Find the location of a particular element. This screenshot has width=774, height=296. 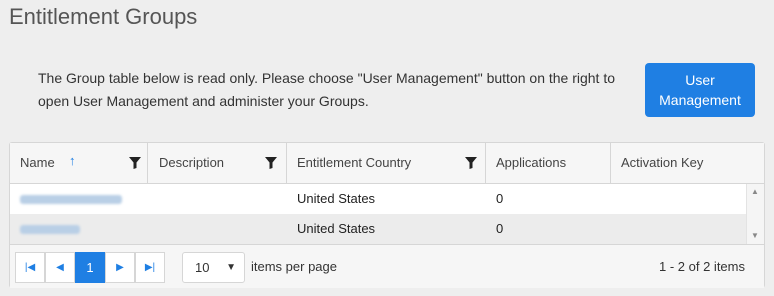

column-header-label: Entitlement Country is located at coordinates (354, 162).